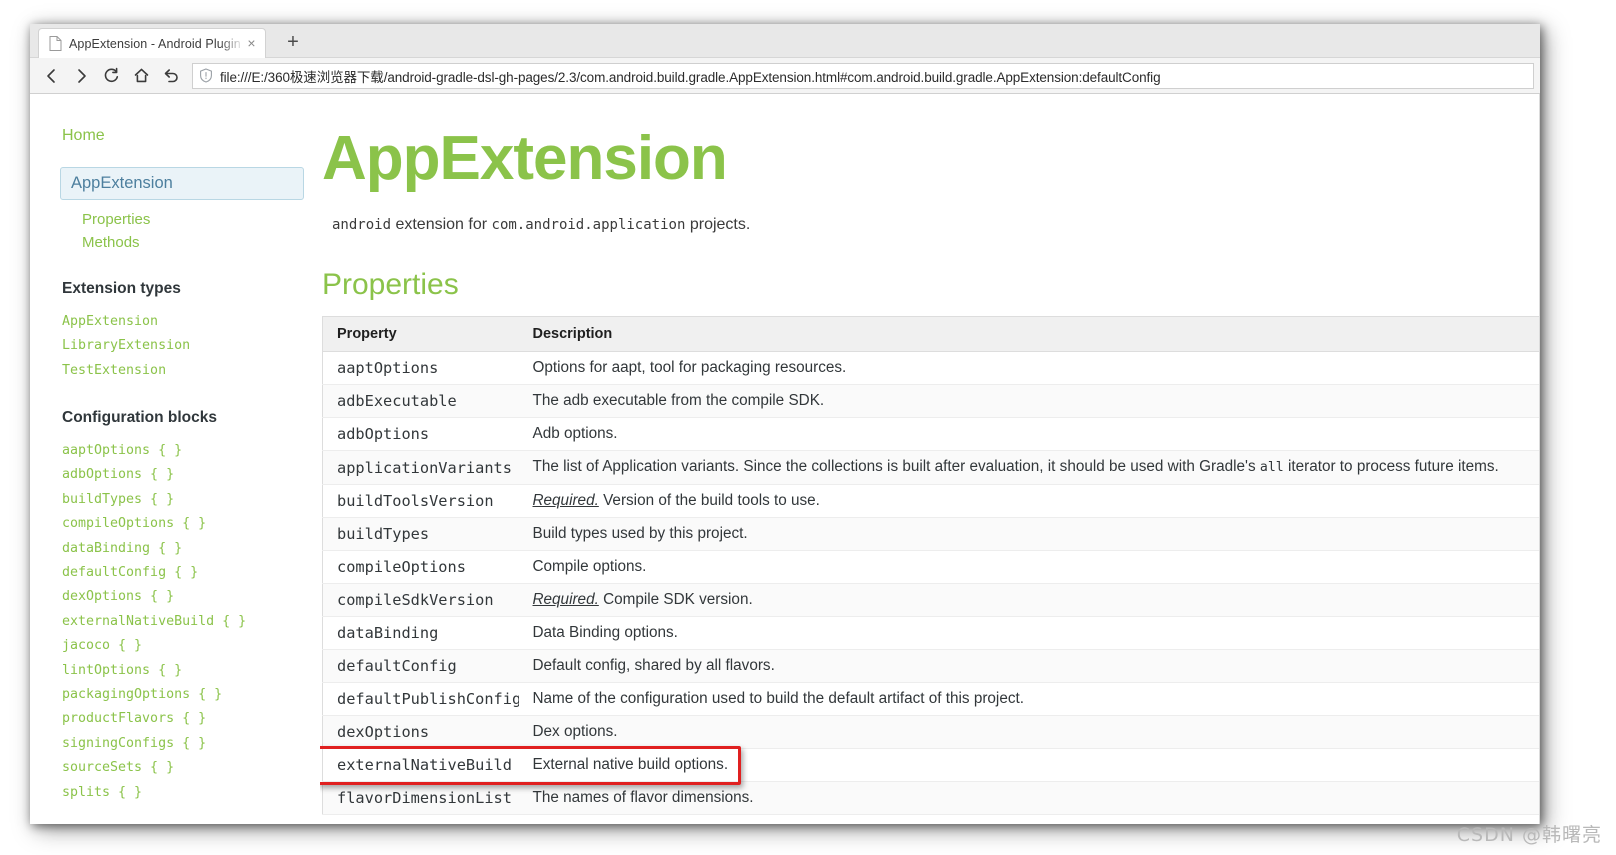 The height and width of the screenshot is (855, 1616). I want to click on reload-icon, so click(111, 76).